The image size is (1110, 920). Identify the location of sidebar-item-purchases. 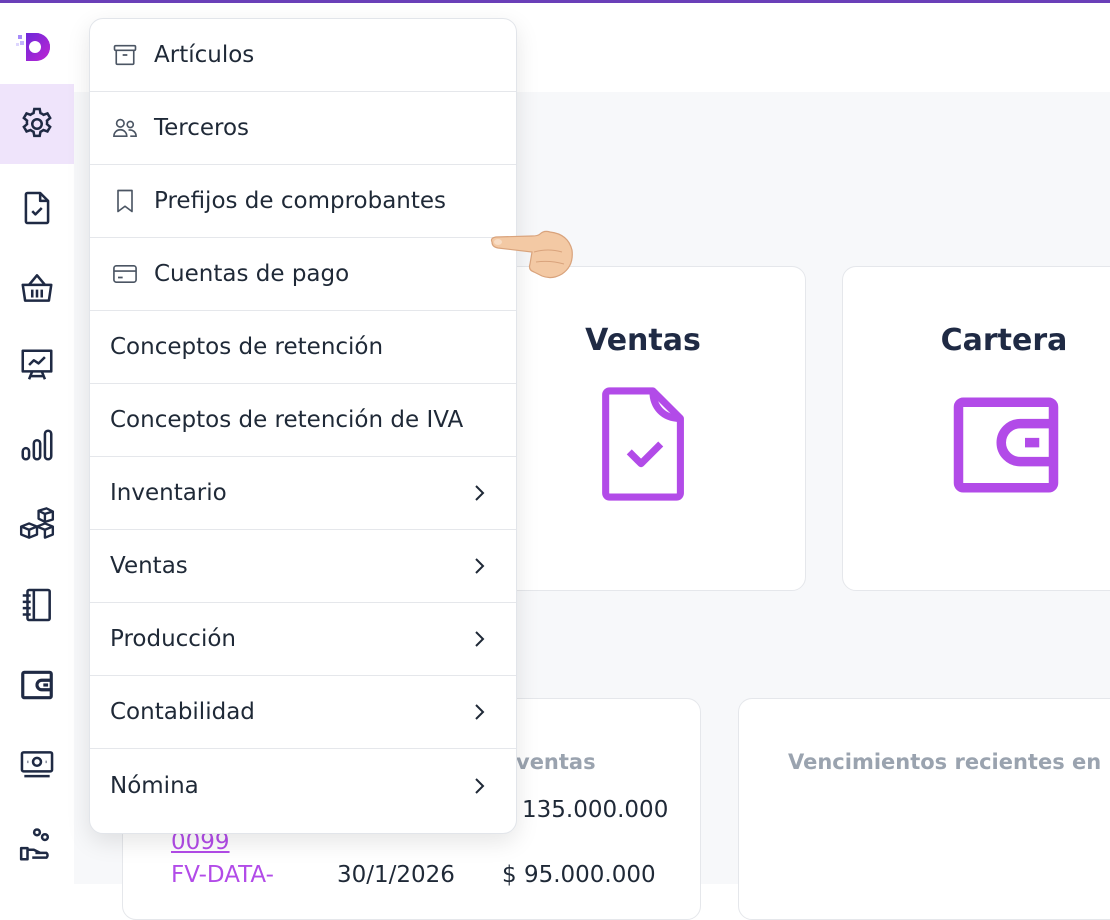
(37, 288).